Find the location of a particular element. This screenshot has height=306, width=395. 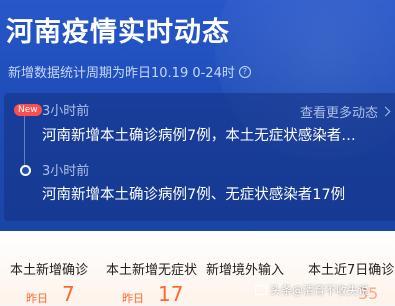

timeline-dot-icon is located at coordinates (25, 170).